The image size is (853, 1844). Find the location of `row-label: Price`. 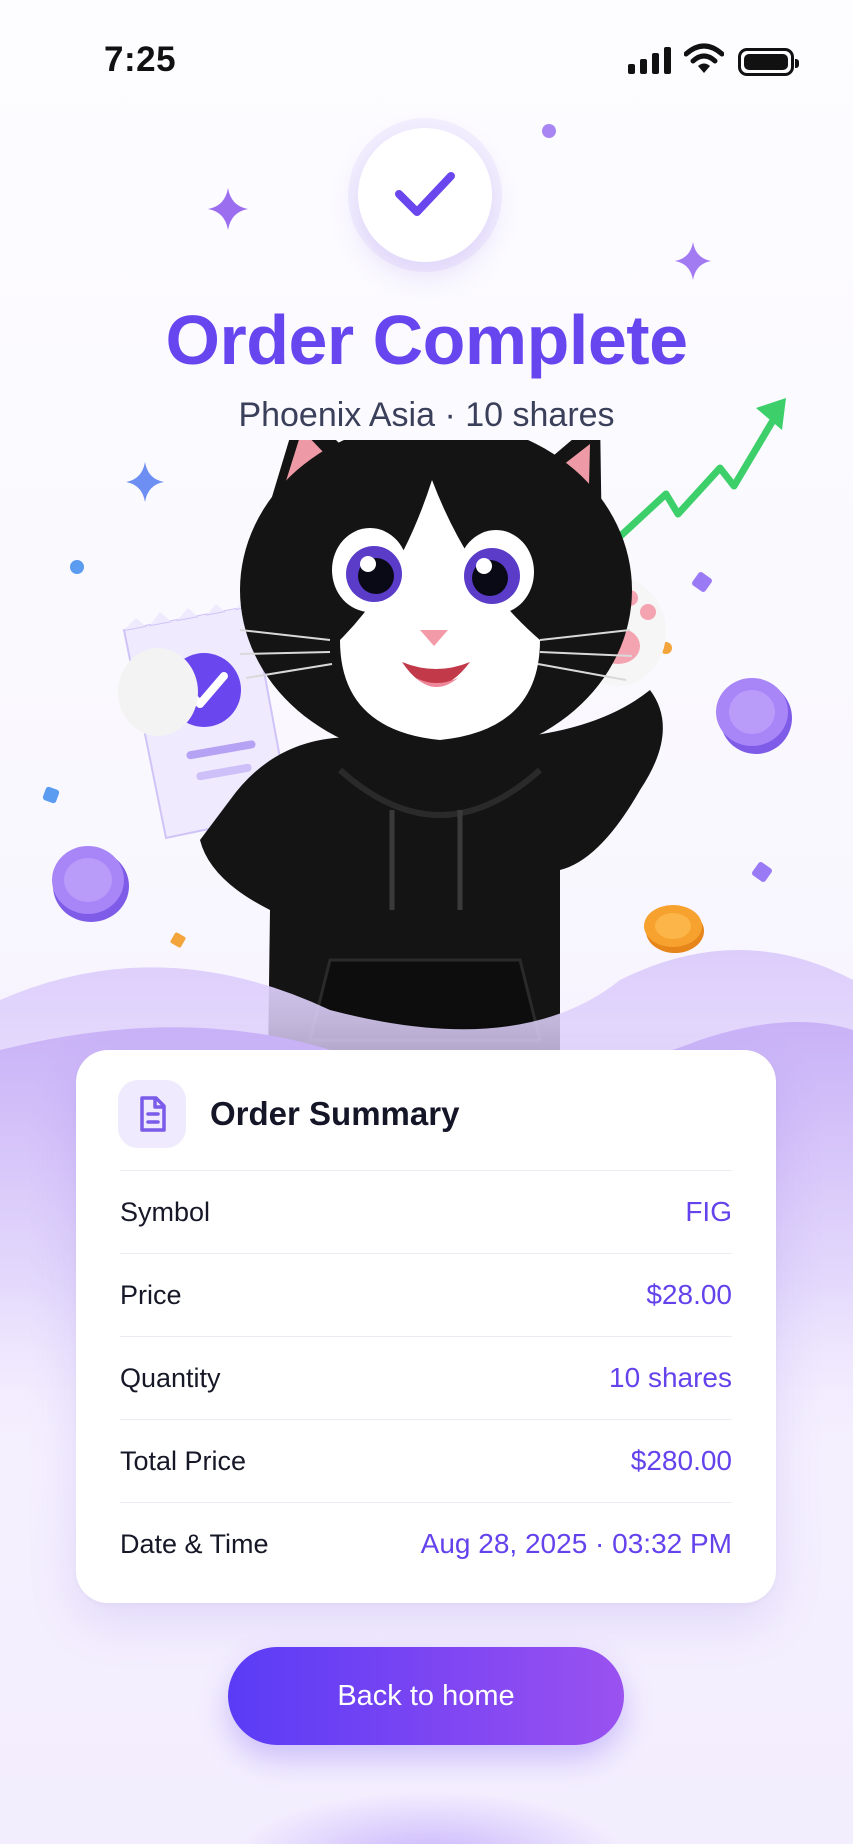

row-label: Price is located at coordinates (151, 1294).